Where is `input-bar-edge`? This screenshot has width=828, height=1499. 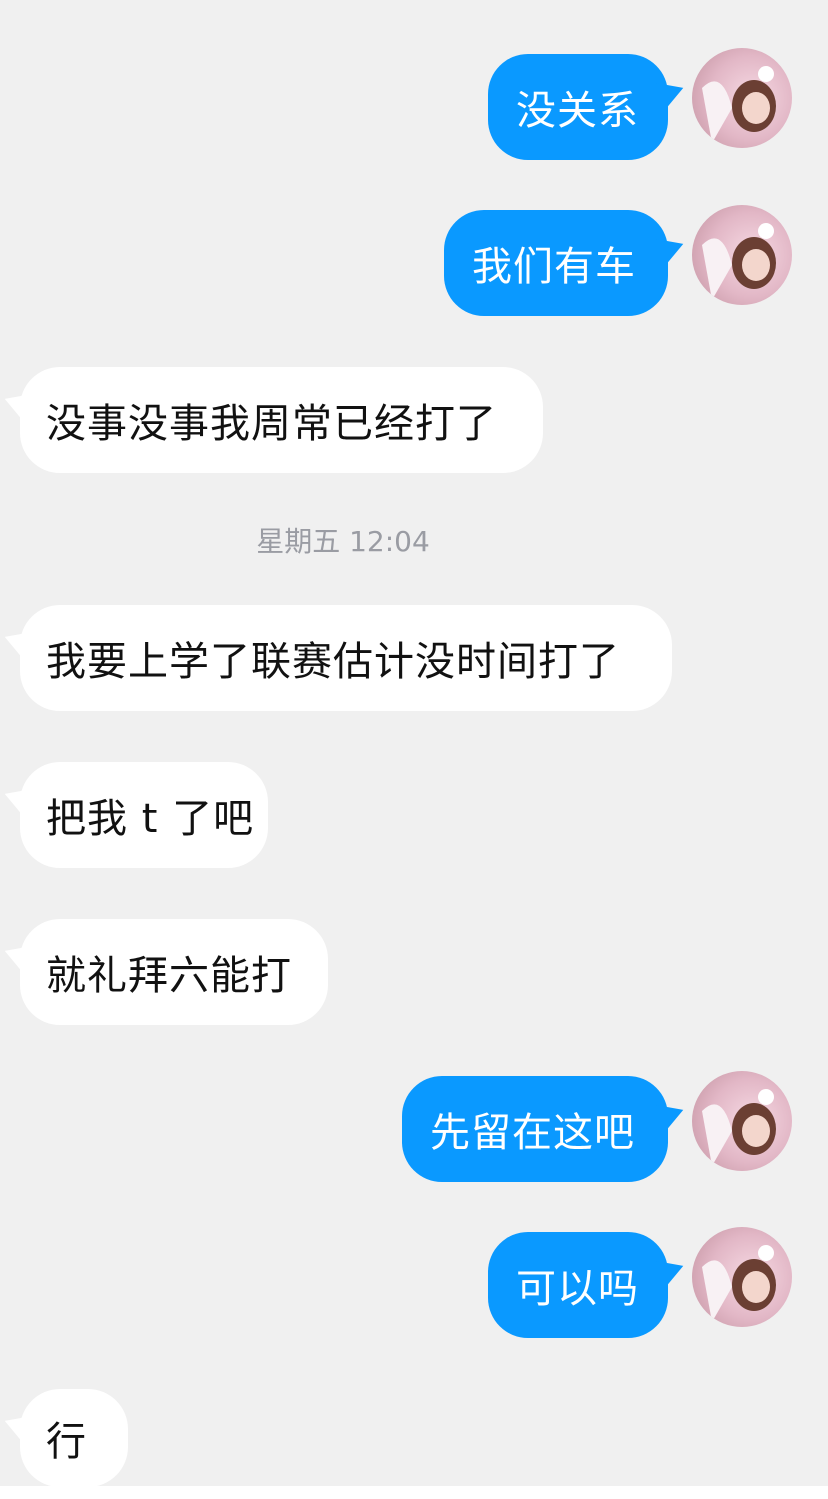
input-bar-edge is located at coordinates (414, 1492).